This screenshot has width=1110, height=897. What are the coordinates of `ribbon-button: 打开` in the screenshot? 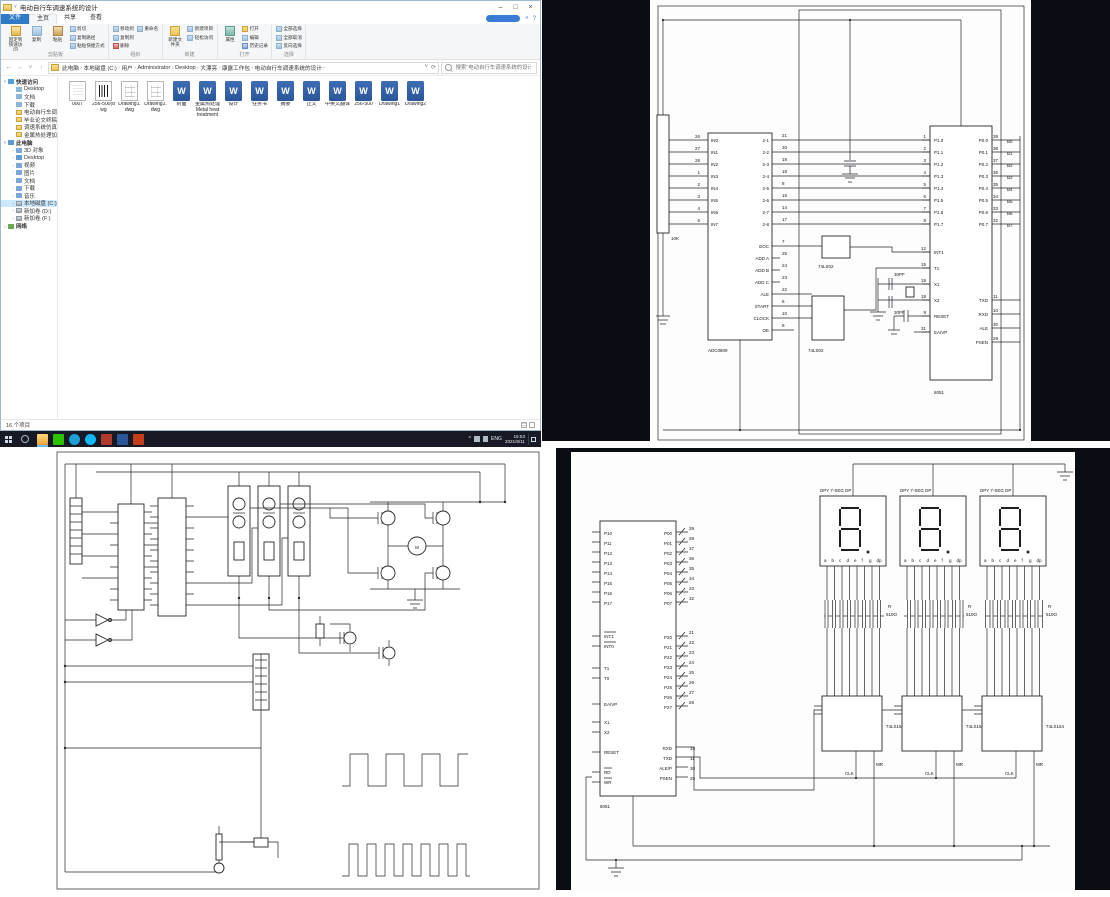 It's located at (255, 29).